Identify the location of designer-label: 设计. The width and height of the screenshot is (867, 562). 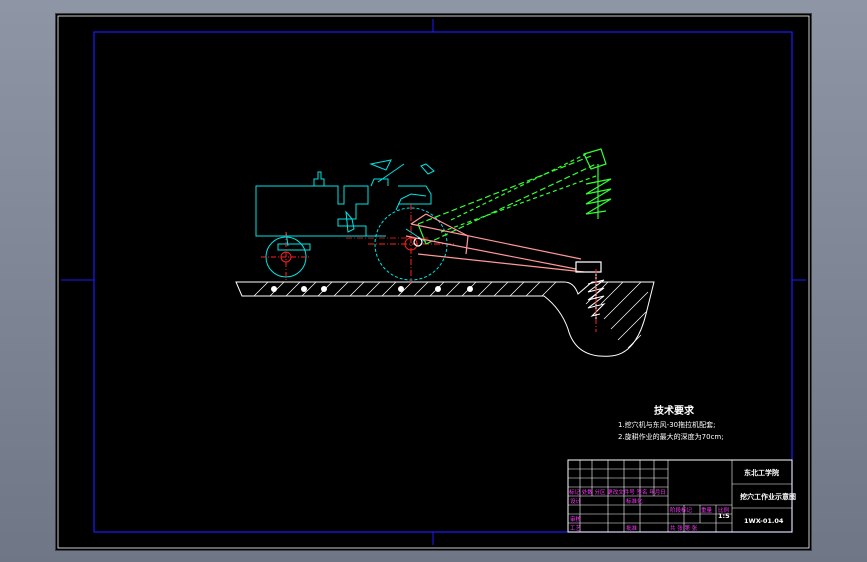
(576, 501).